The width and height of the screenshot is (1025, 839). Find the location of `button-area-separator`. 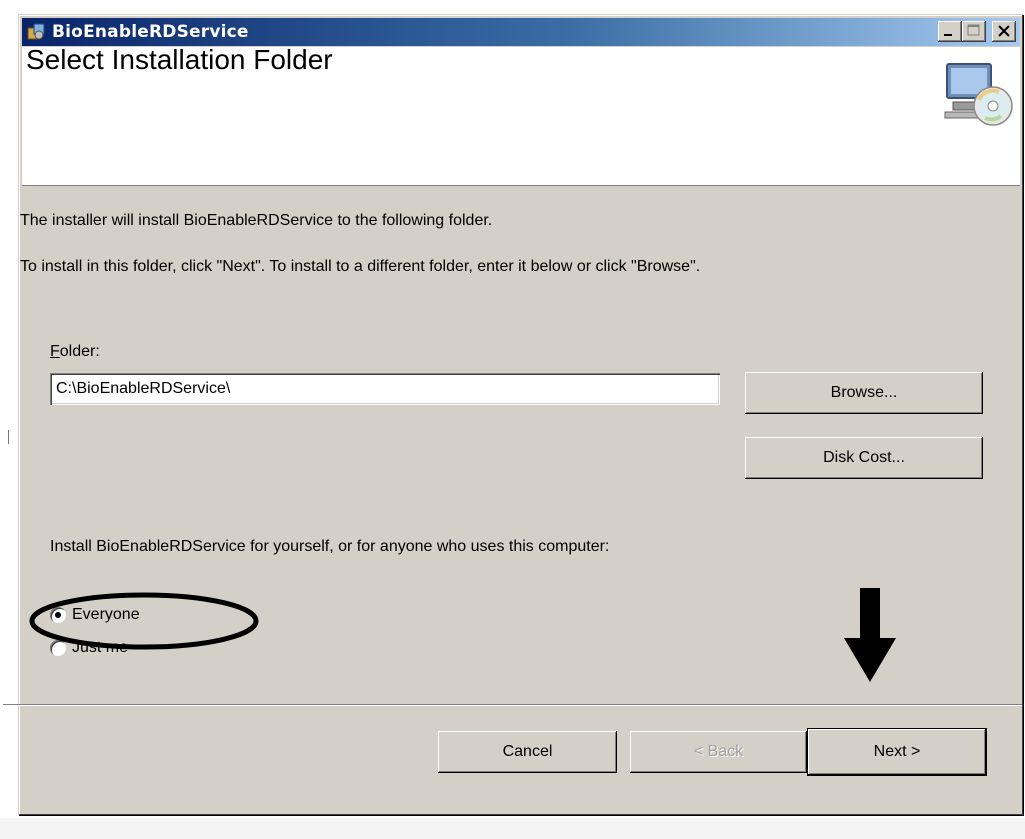

button-area-separator is located at coordinates (512, 705).